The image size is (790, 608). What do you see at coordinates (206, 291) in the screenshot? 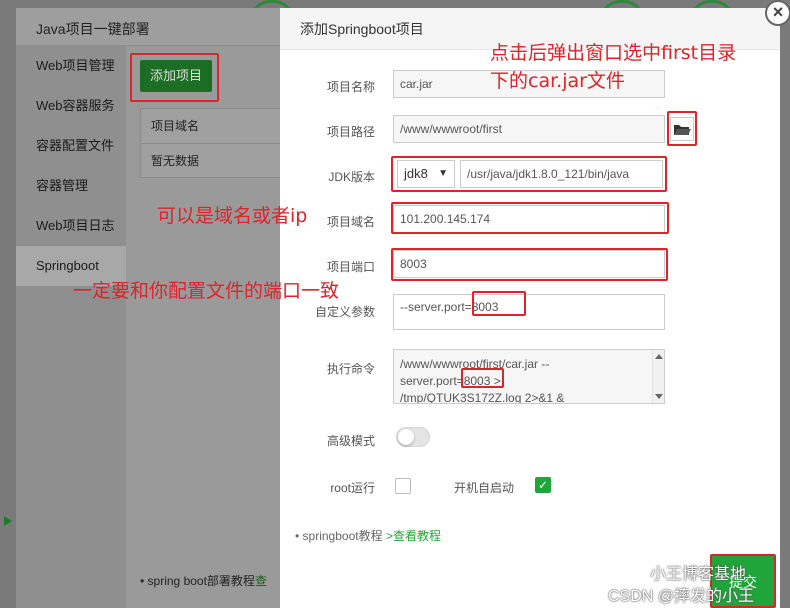
I see `annotation-port-note: 一定要和你配置文件的端口一致` at bounding box center [206, 291].